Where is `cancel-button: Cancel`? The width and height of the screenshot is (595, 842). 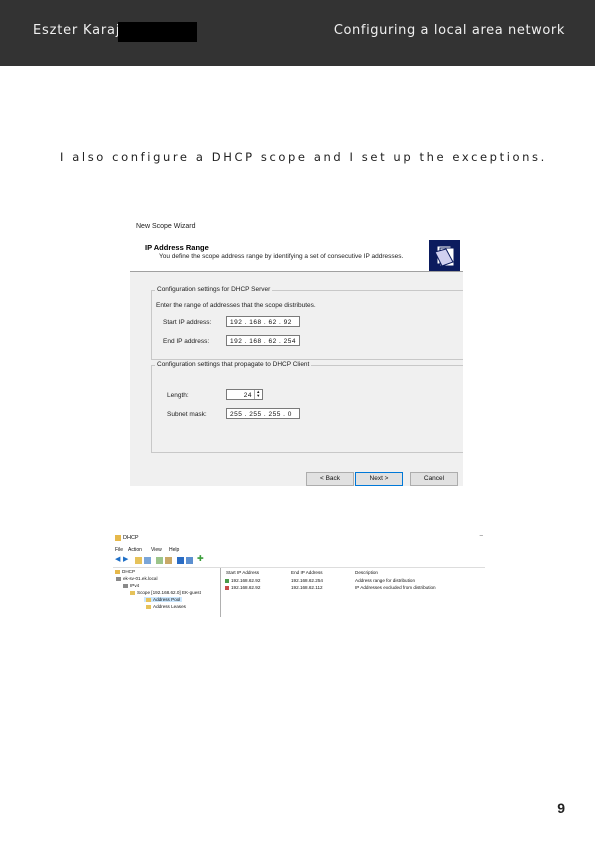
cancel-button: Cancel is located at coordinates (434, 479).